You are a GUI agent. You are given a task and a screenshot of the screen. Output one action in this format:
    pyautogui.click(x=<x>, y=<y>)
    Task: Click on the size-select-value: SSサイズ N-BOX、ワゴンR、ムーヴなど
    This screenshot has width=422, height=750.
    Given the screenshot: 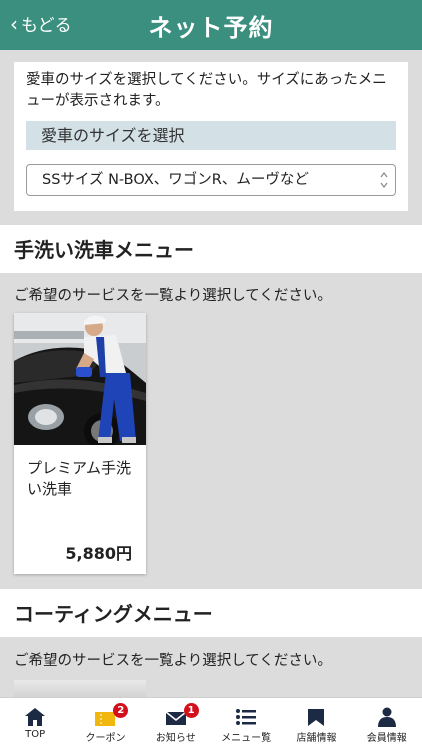 What is the action you would take?
    pyautogui.click(x=175, y=180)
    